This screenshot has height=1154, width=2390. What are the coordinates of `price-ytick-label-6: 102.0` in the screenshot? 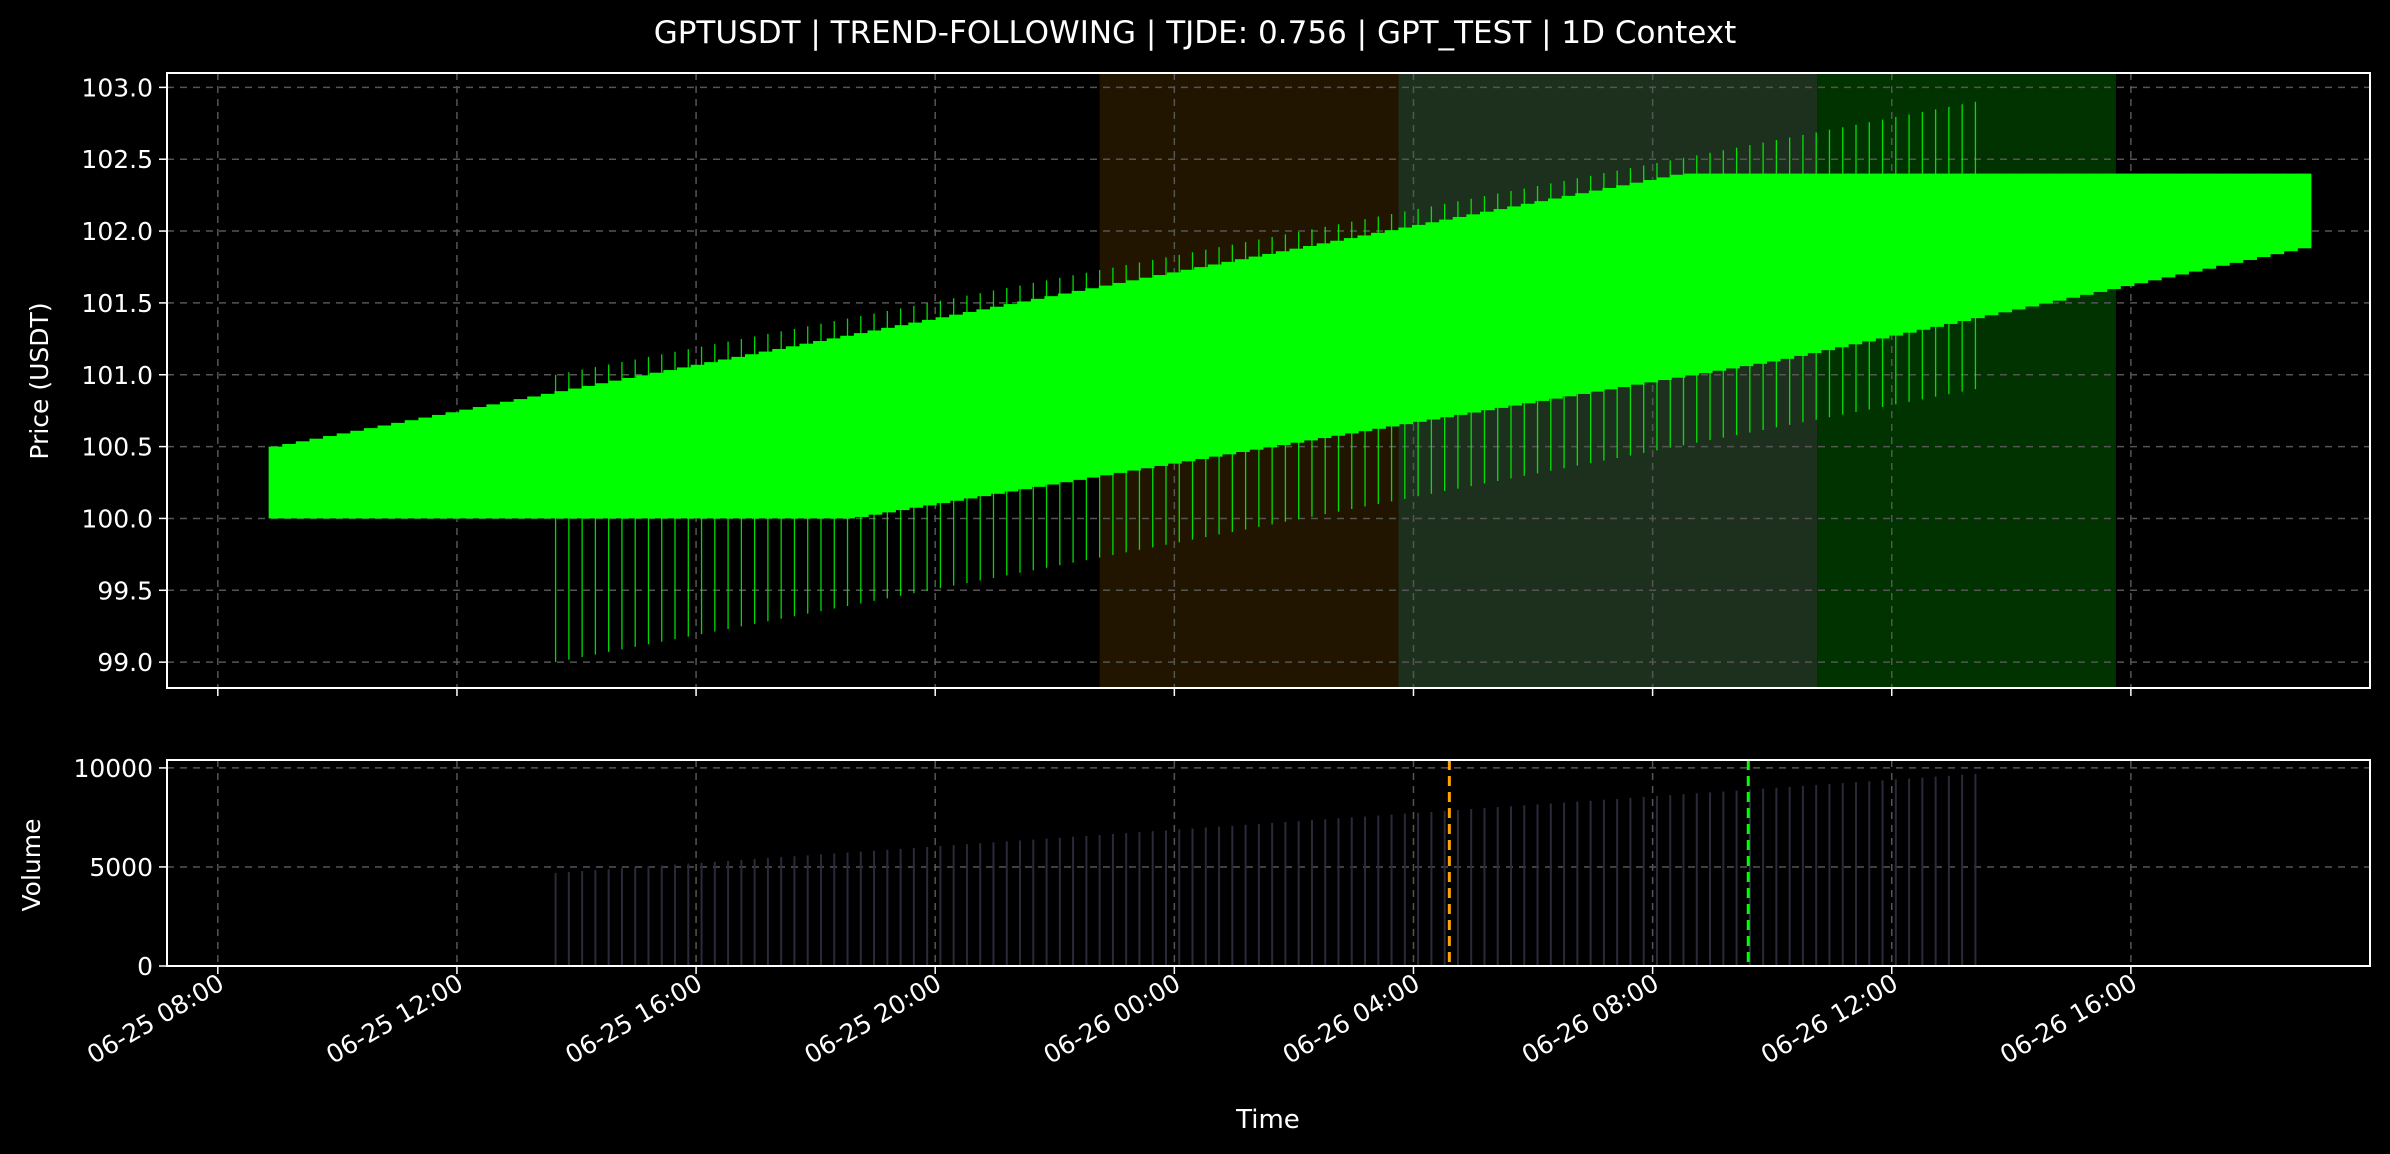 It's located at (117, 231).